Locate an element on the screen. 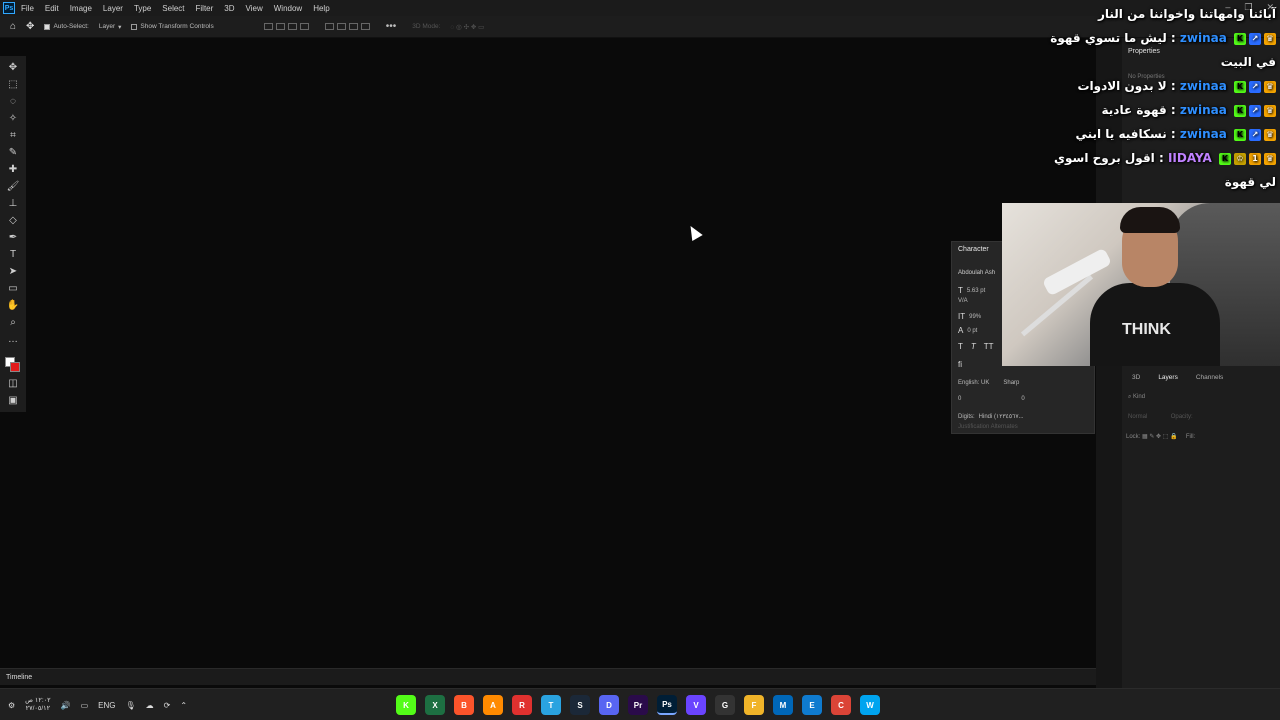  font-family-field: Abdoulah Ash is located at coordinates (976, 273).